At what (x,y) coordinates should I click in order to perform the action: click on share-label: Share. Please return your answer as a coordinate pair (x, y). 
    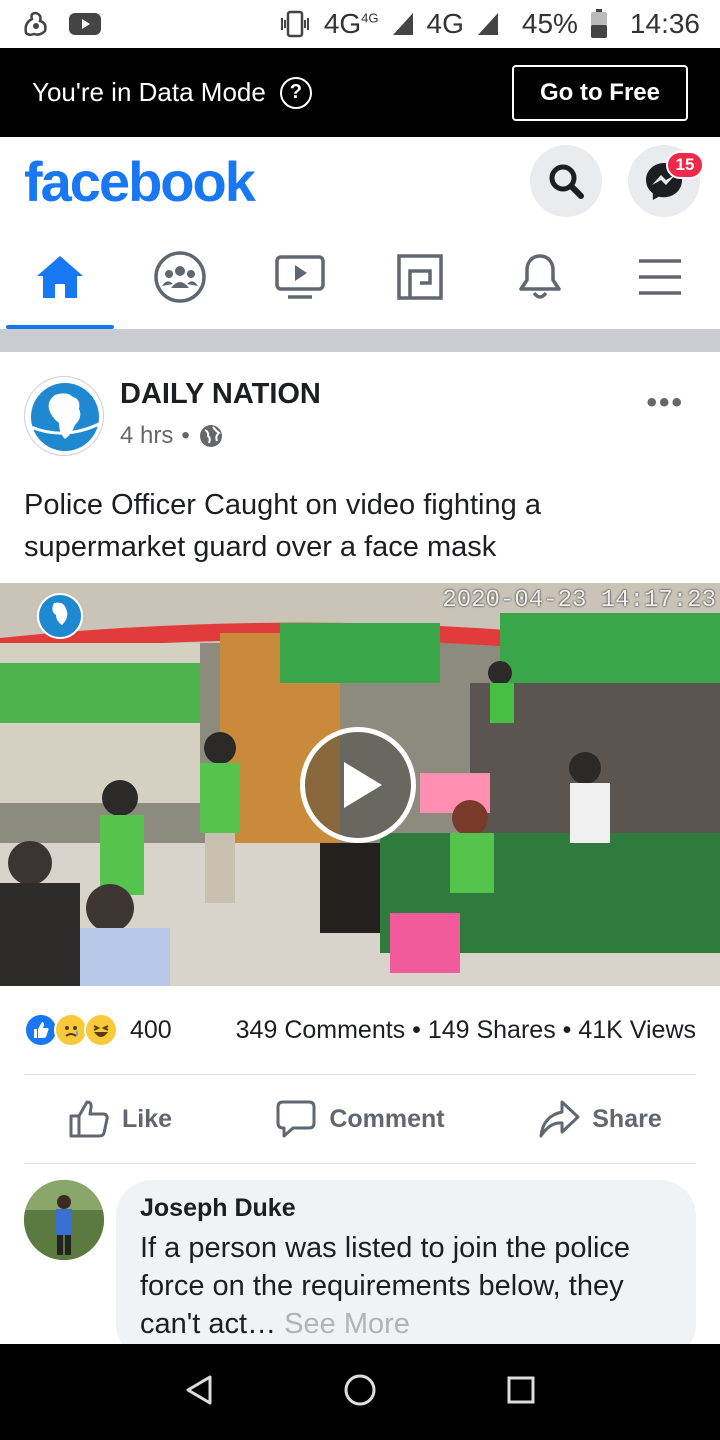
    Looking at the image, I should click on (627, 1118).